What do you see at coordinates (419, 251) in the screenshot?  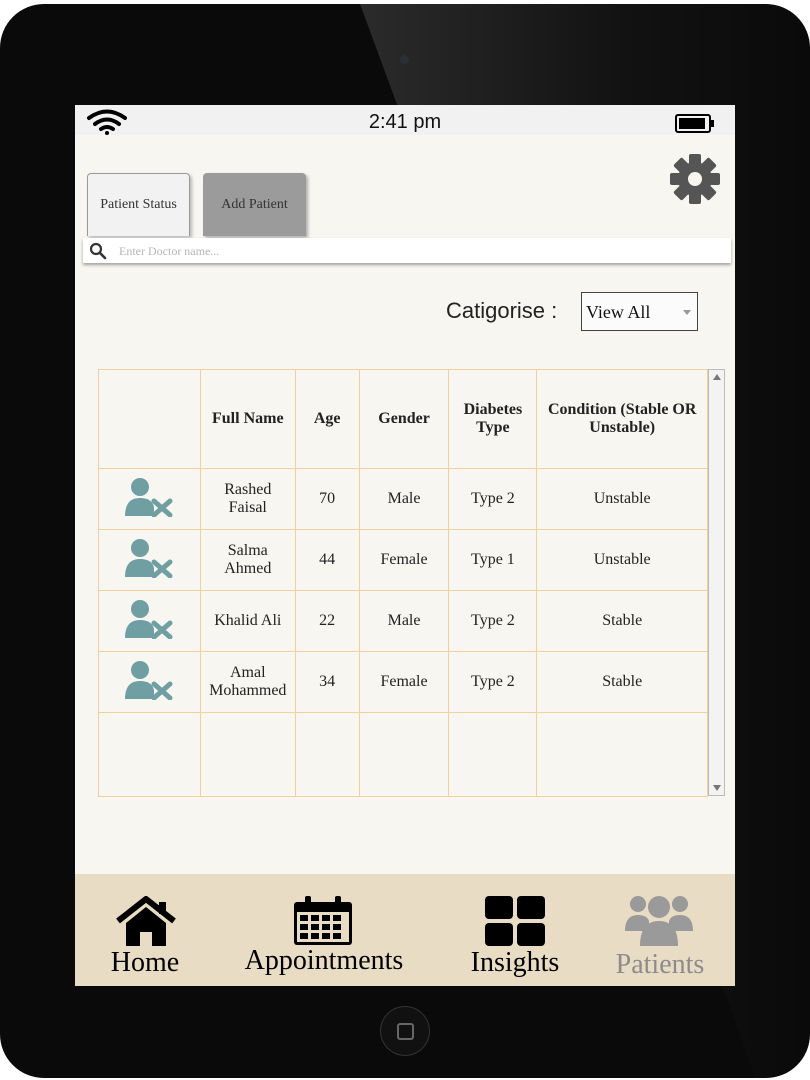 I see `doctor-search-input` at bounding box center [419, 251].